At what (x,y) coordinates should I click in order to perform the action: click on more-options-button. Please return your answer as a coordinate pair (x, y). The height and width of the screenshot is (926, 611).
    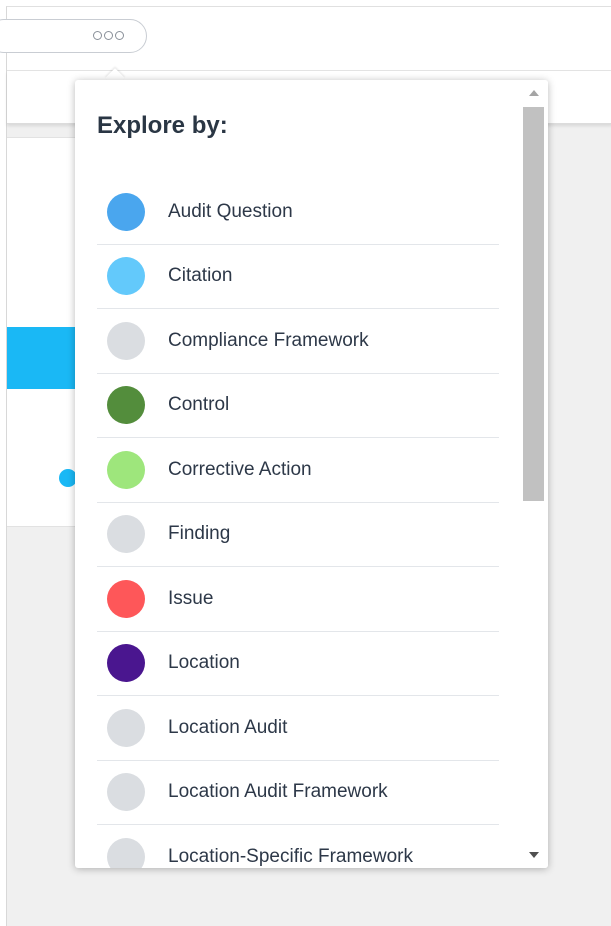
    Looking at the image, I should click on (73, 36).